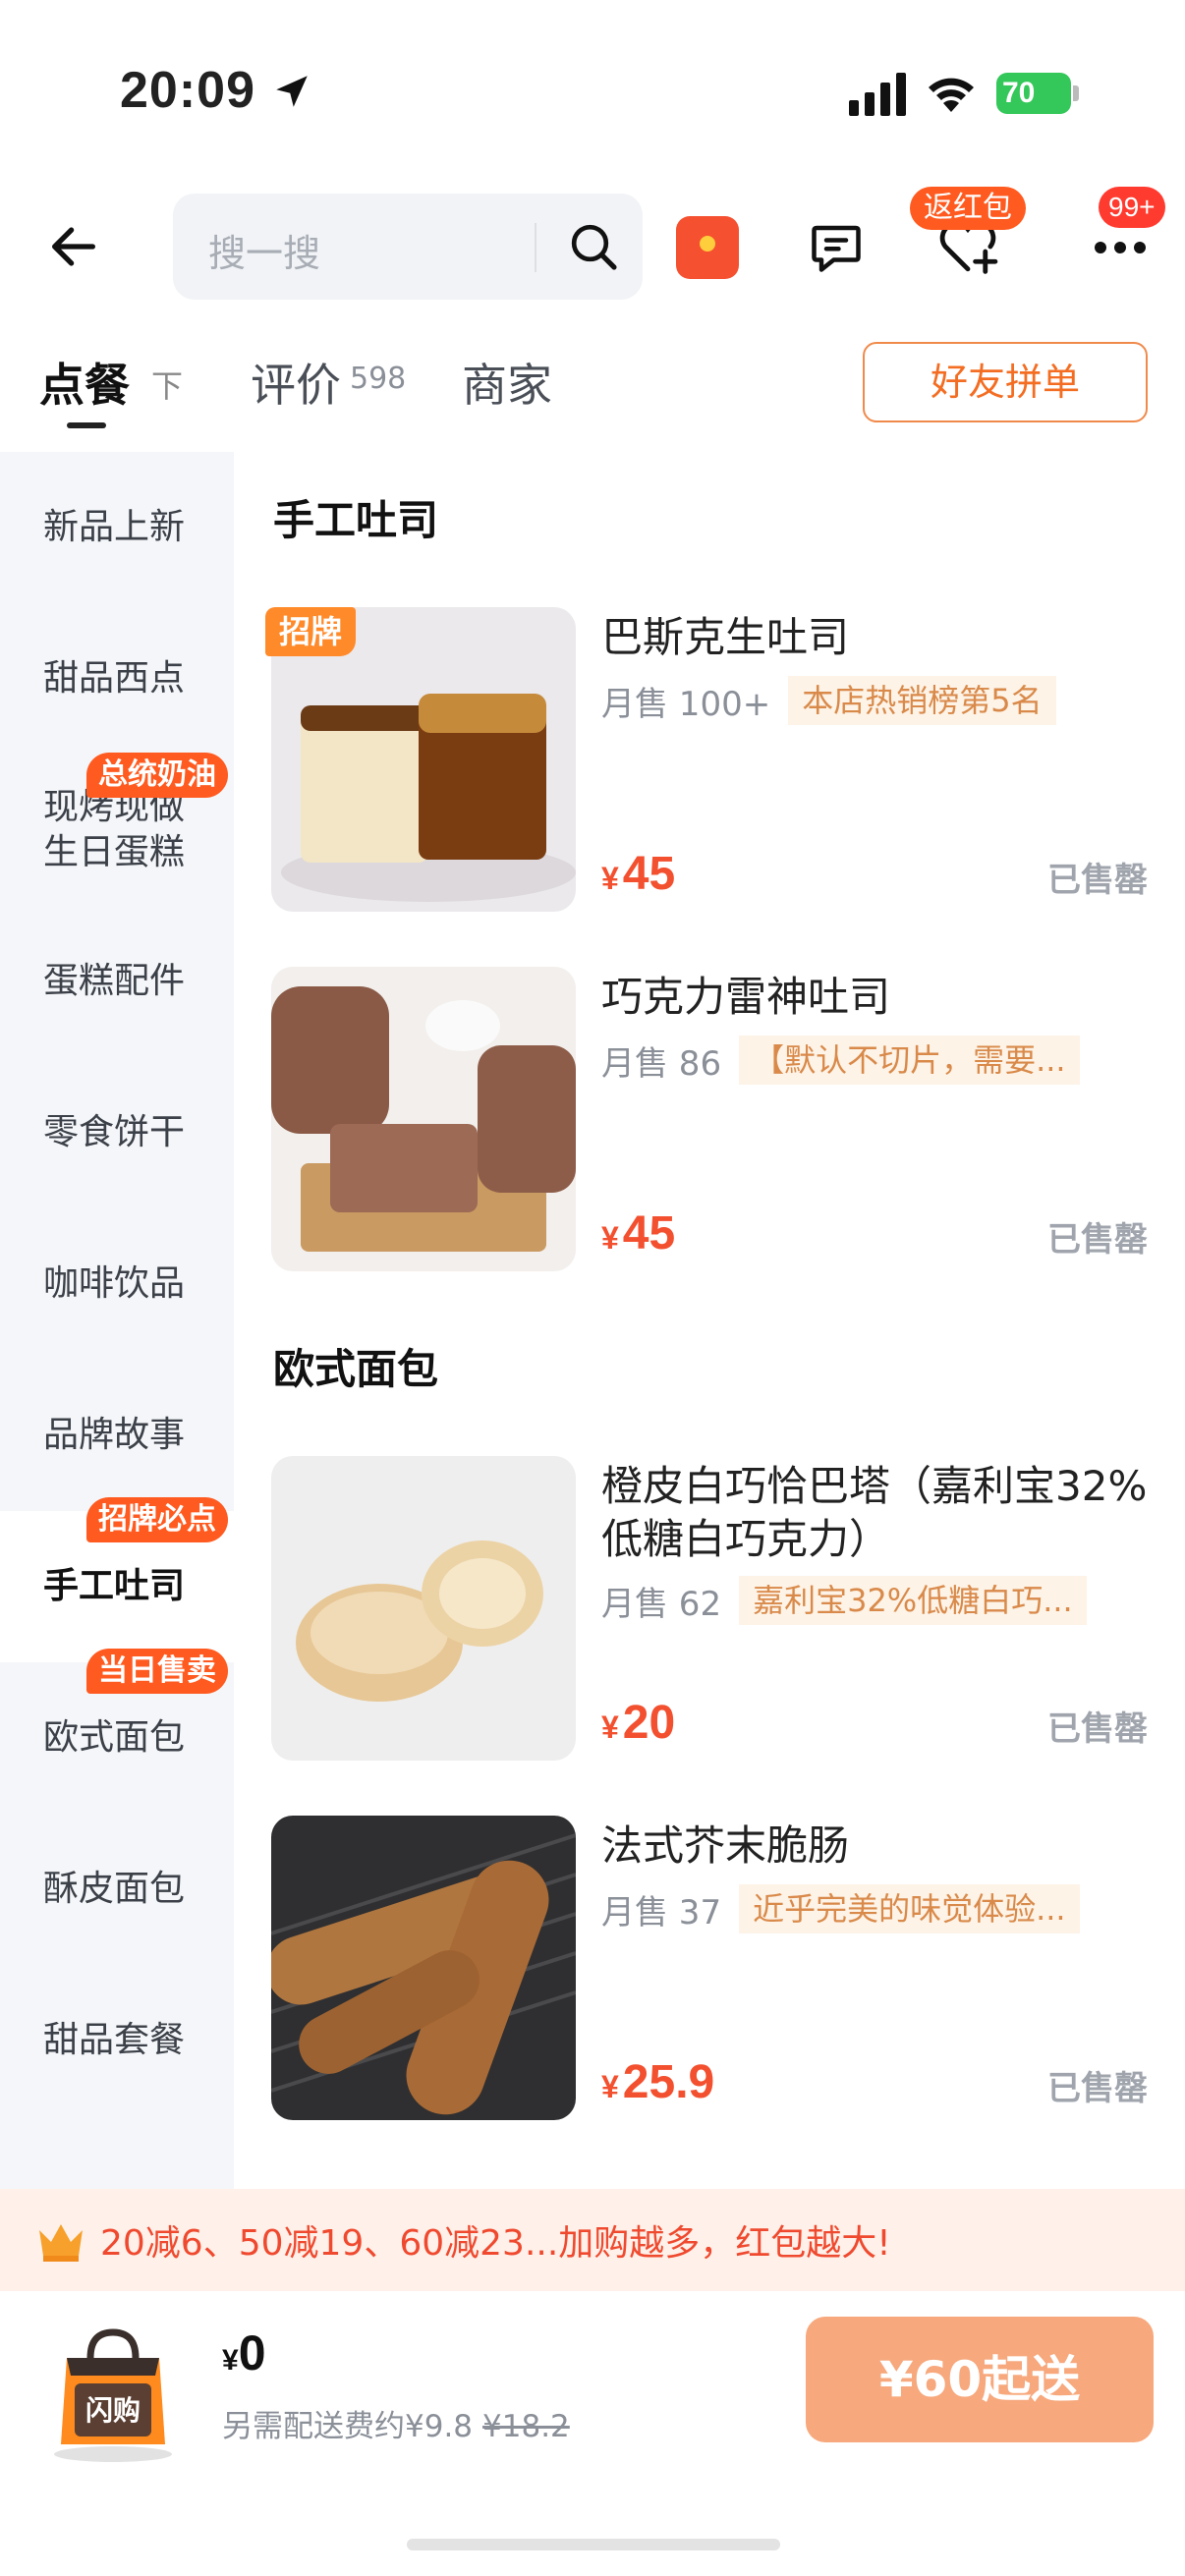  Describe the element at coordinates (408, 247) in the screenshot. I see `search-bar: 搜一搜` at that location.